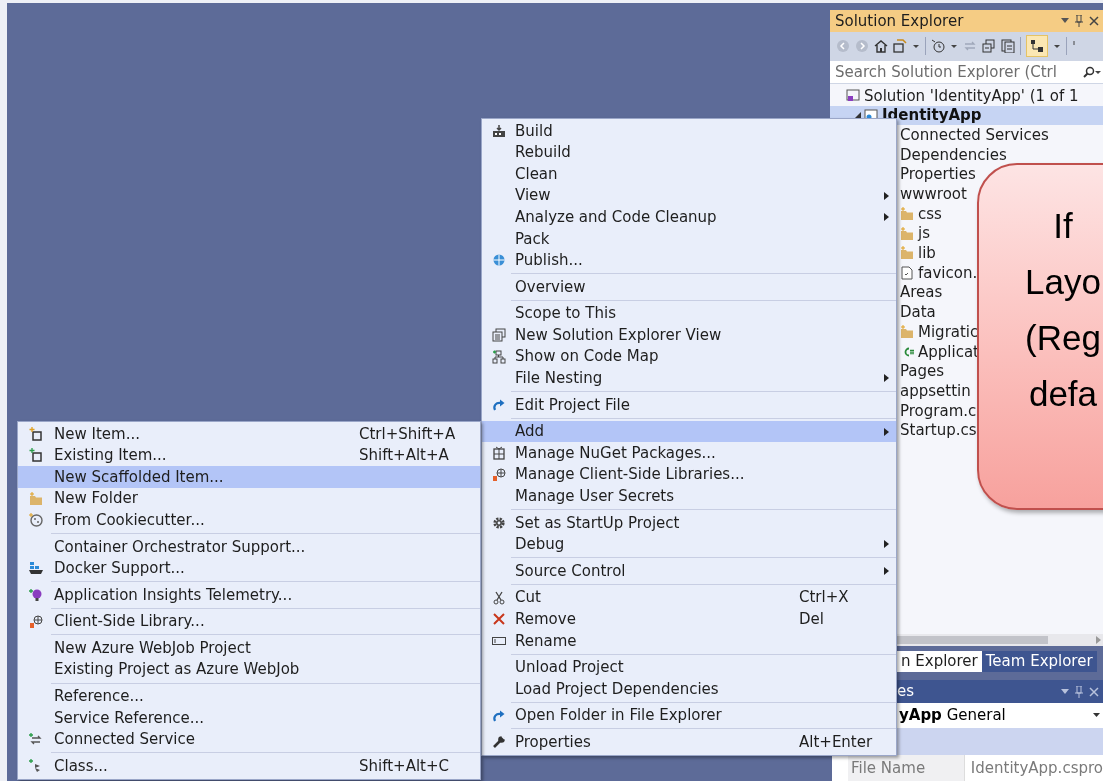 The width and height of the screenshot is (1103, 781). What do you see at coordinates (1036, 768) in the screenshot?
I see `property-value: IdentityApp.cspro` at bounding box center [1036, 768].